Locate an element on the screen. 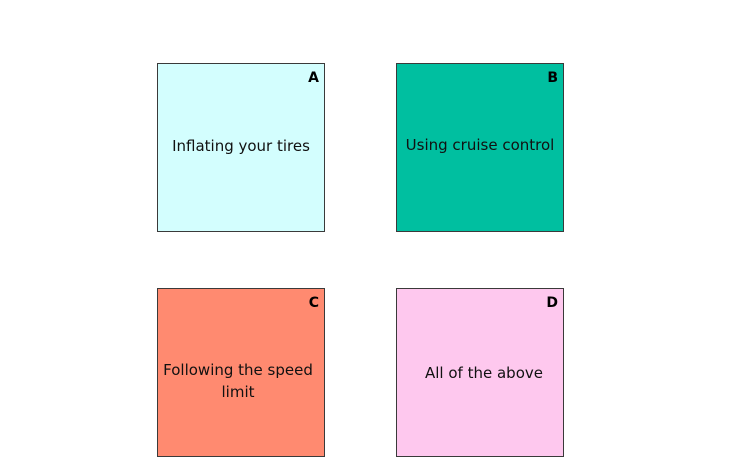 Image resolution: width=739 pixels, height=459 pixels. answer-option-a: A Inflating your tires is located at coordinates (241, 147).